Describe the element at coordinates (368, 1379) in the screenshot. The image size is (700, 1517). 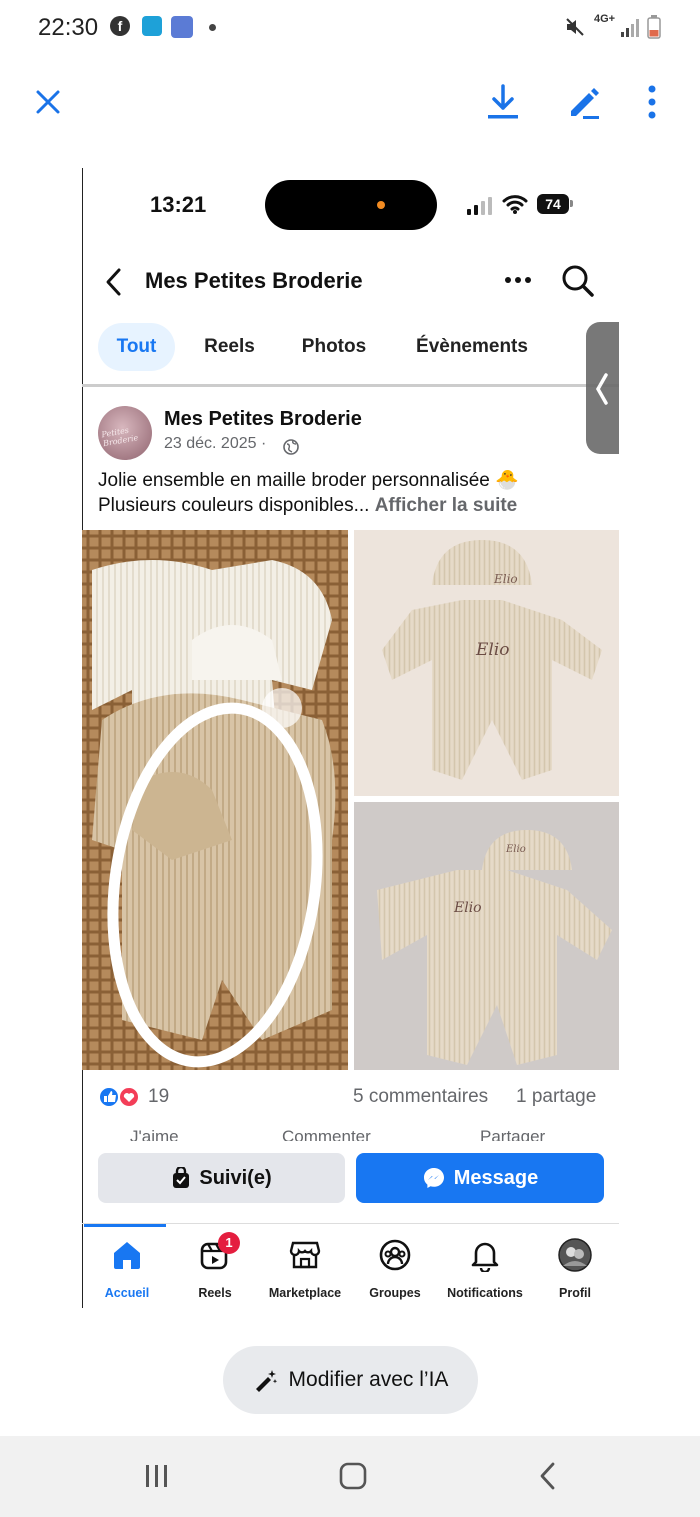
I see `edit-with-ai-label: Modifier avec l’IA` at that location.